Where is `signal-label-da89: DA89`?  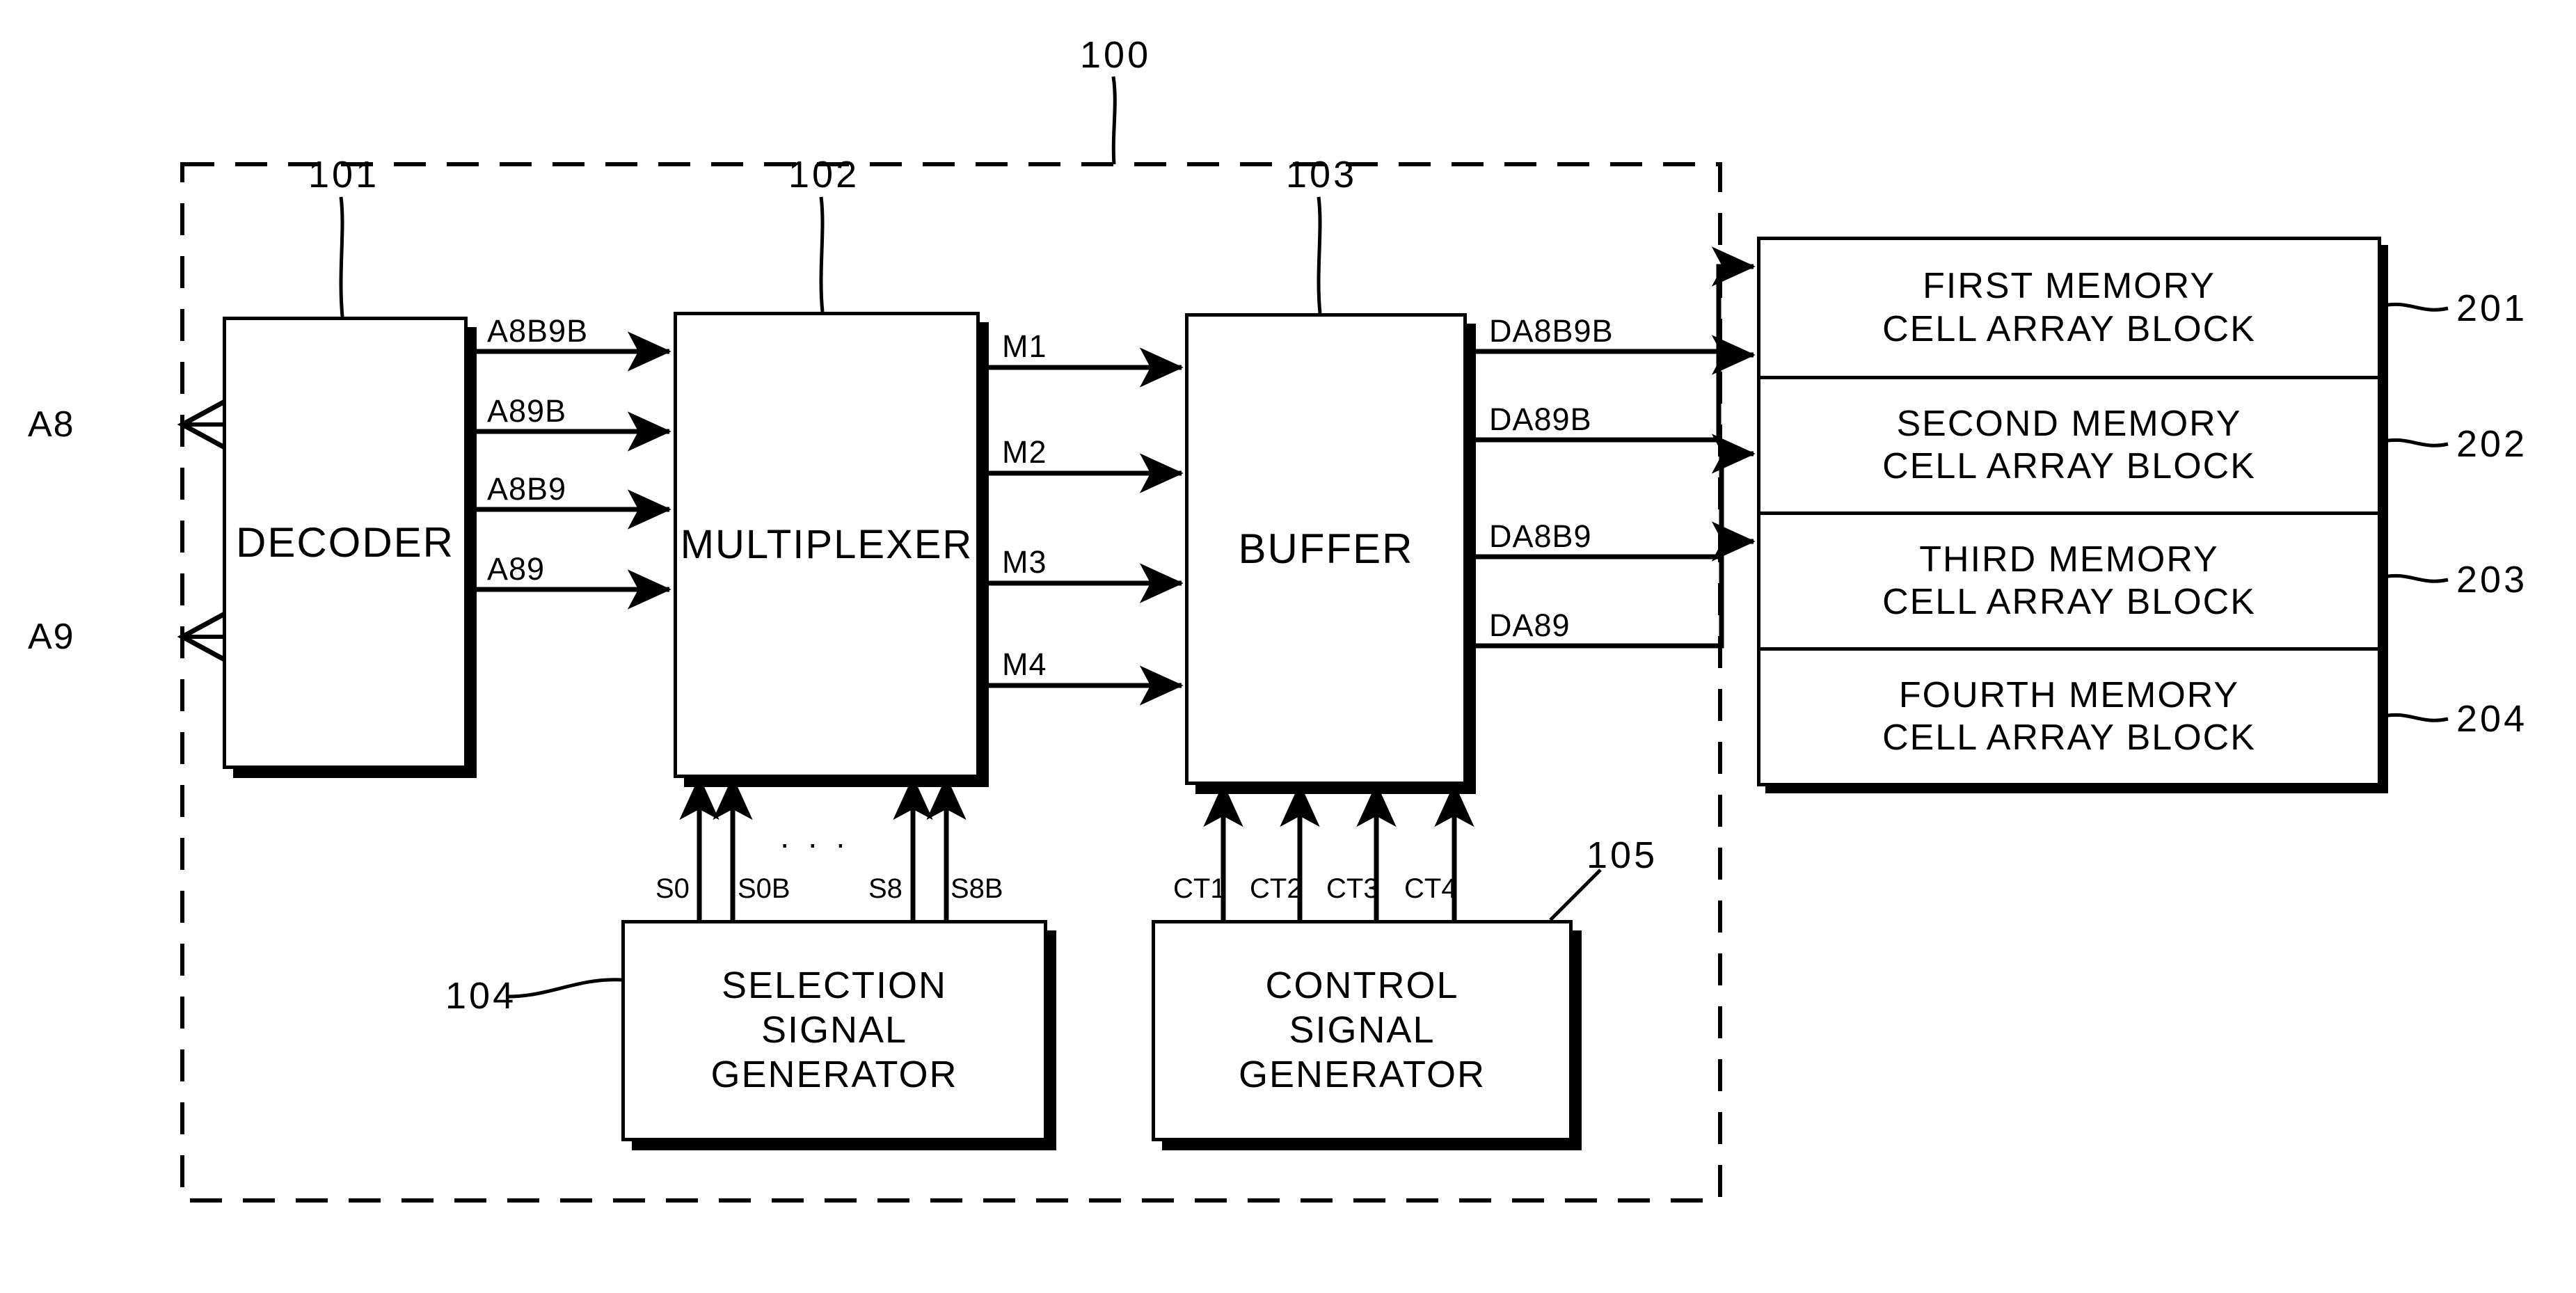
signal-label-da89: DA89 is located at coordinates (1530, 625).